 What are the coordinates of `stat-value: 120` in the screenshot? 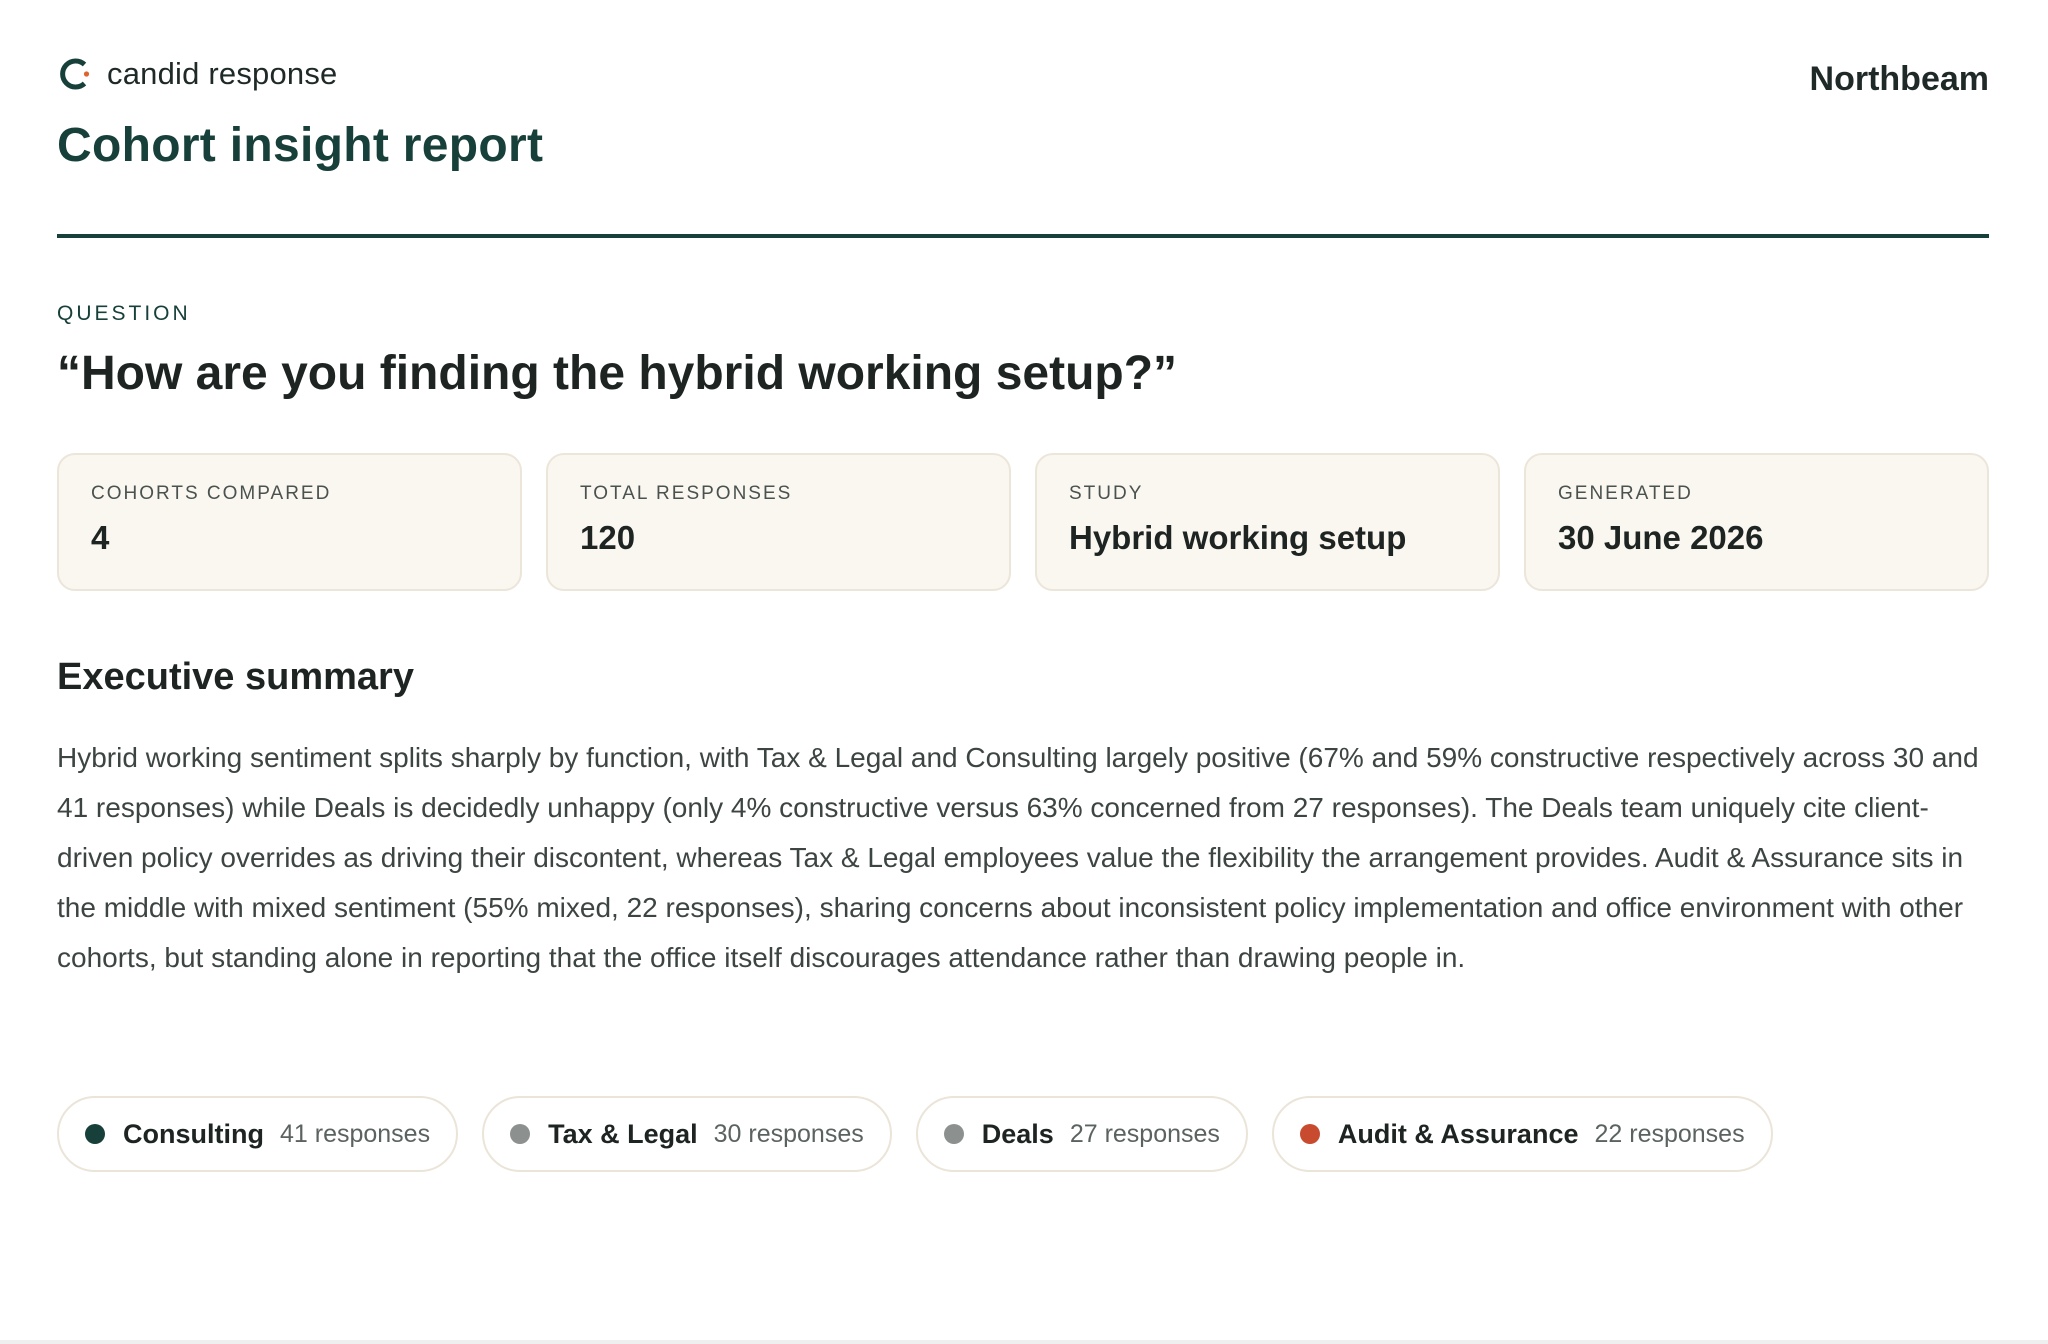 It's located at (608, 537).